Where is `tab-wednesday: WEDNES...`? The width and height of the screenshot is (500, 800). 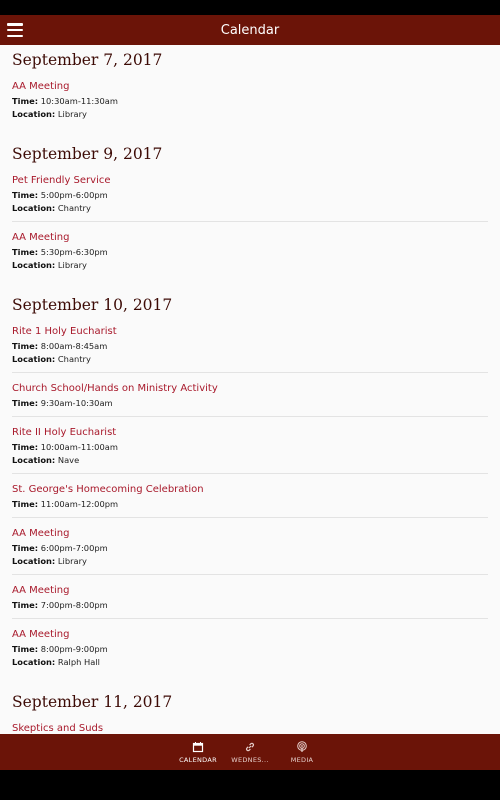 tab-wednesday: WEDNES... is located at coordinates (250, 752).